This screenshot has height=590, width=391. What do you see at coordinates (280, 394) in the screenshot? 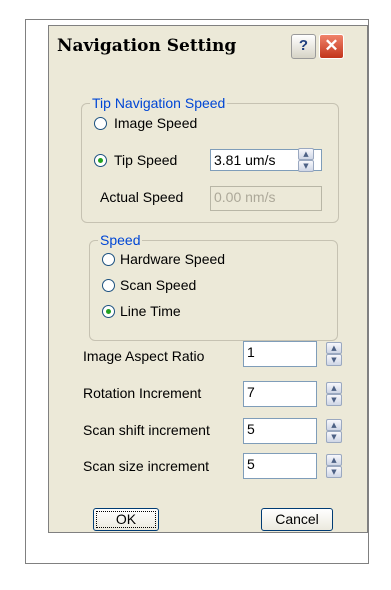
I see `rotation-increment-input: 7` at bounding box center [280, 394].